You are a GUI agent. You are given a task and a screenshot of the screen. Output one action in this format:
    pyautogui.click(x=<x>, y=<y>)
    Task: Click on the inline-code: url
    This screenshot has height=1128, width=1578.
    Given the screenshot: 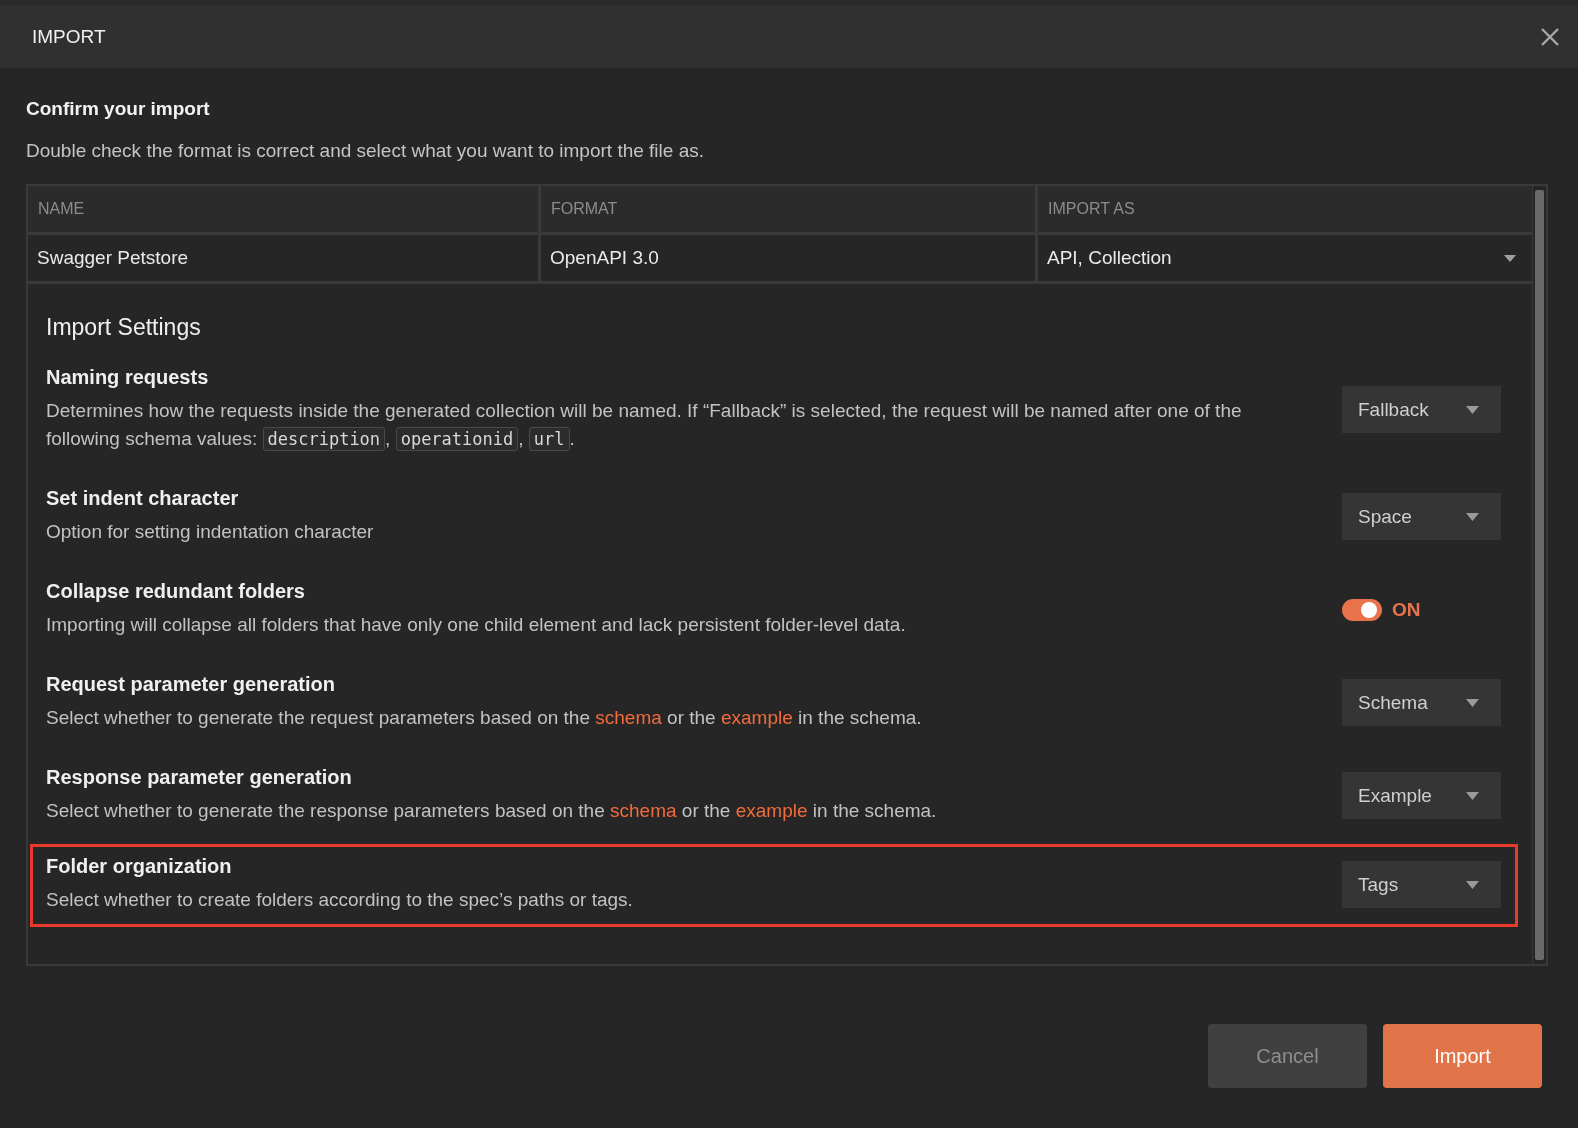 What is the action you would take?
    pyautogui.click(x=549, y=439)
    